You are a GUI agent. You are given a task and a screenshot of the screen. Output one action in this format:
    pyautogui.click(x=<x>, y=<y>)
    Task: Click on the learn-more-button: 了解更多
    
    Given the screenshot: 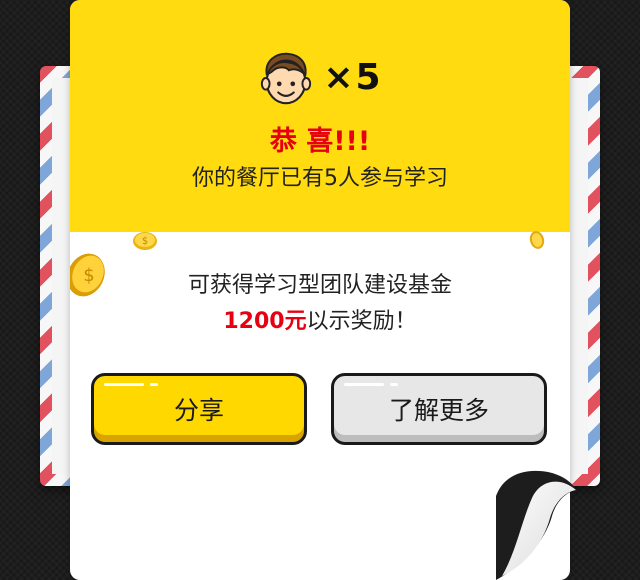 What is the action you would take?
    pyautogui.click(x=439, y=409)
    